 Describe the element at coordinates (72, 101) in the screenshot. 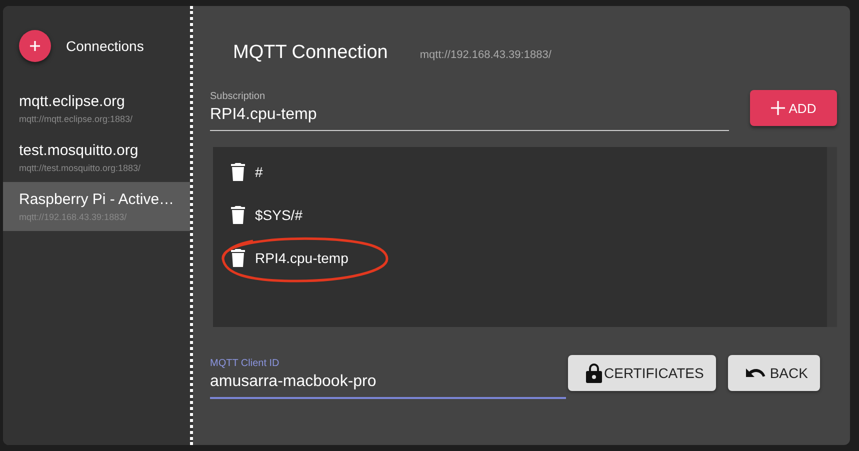

I see `connection-name: mqtt.eclipse.org` at that location.